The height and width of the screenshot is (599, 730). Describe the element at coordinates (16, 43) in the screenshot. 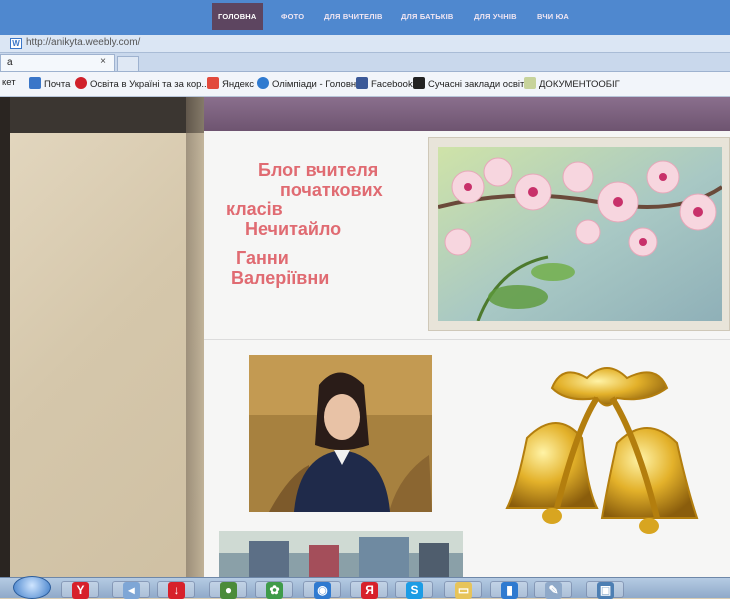

I see `weebly-favicon-icon: W` at that location.